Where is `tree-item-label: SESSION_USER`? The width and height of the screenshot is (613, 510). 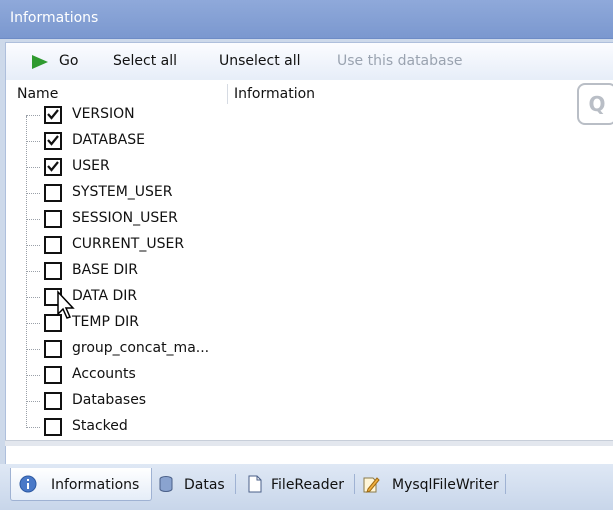 tree-item-label: SESSION_USER is located at coordinates (125, 218).